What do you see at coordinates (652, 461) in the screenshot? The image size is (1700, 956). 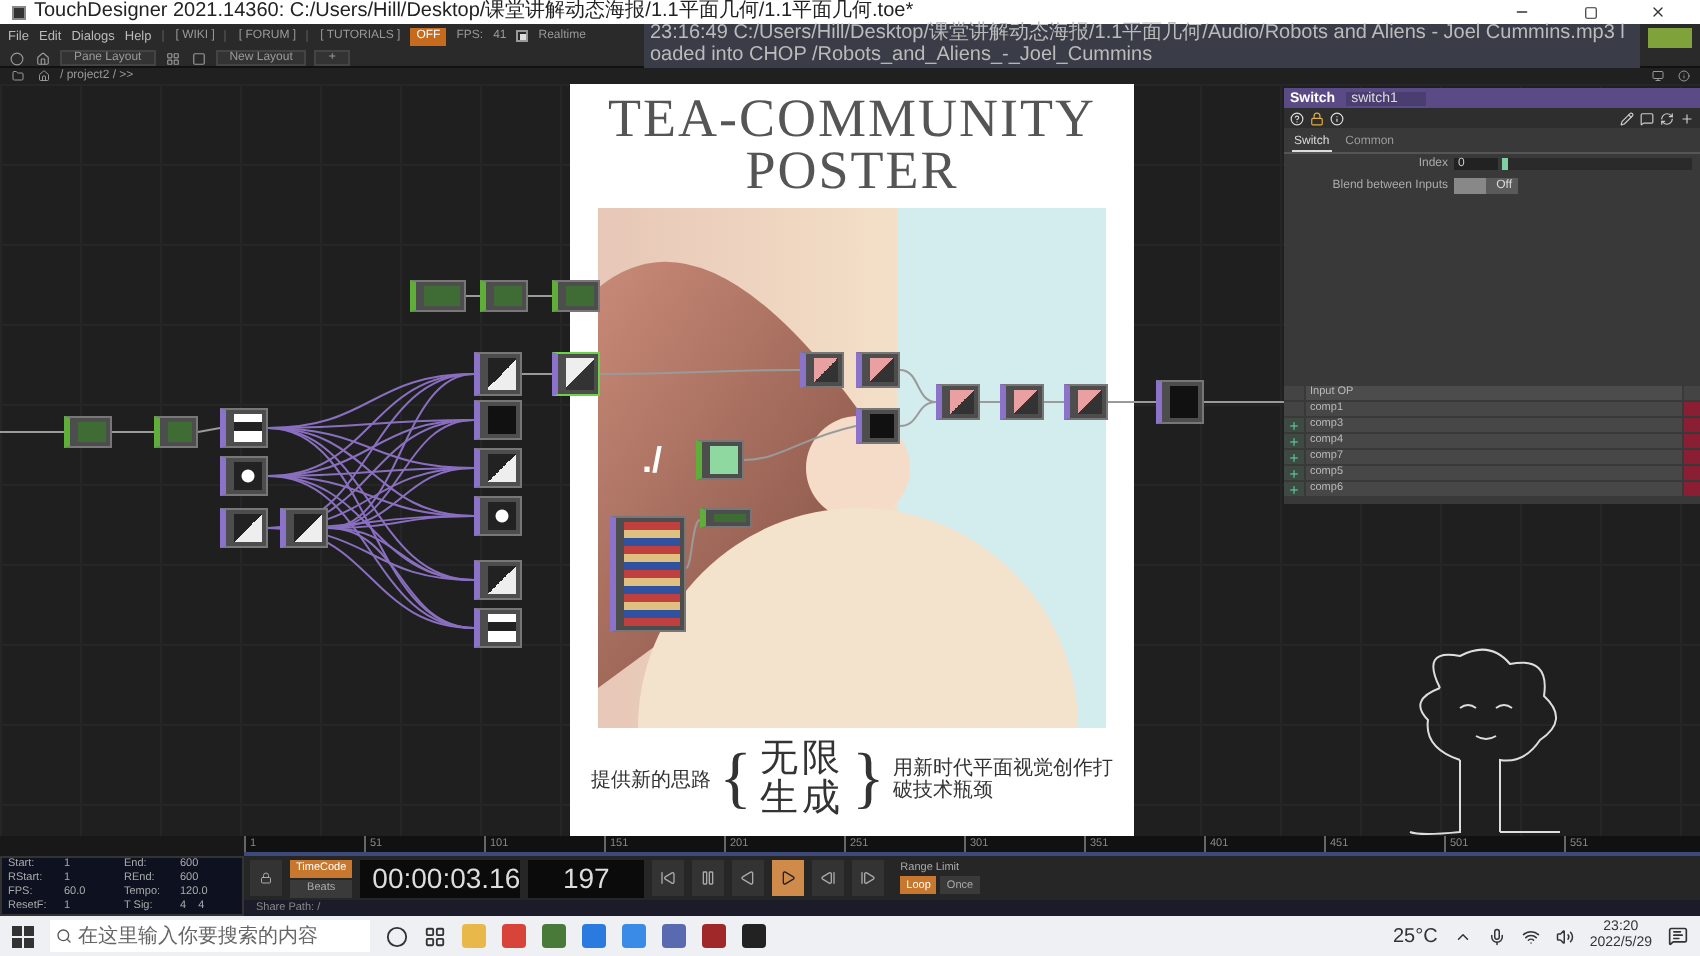 I see `artwork-caption: ./` at bounding box center [652, 461].